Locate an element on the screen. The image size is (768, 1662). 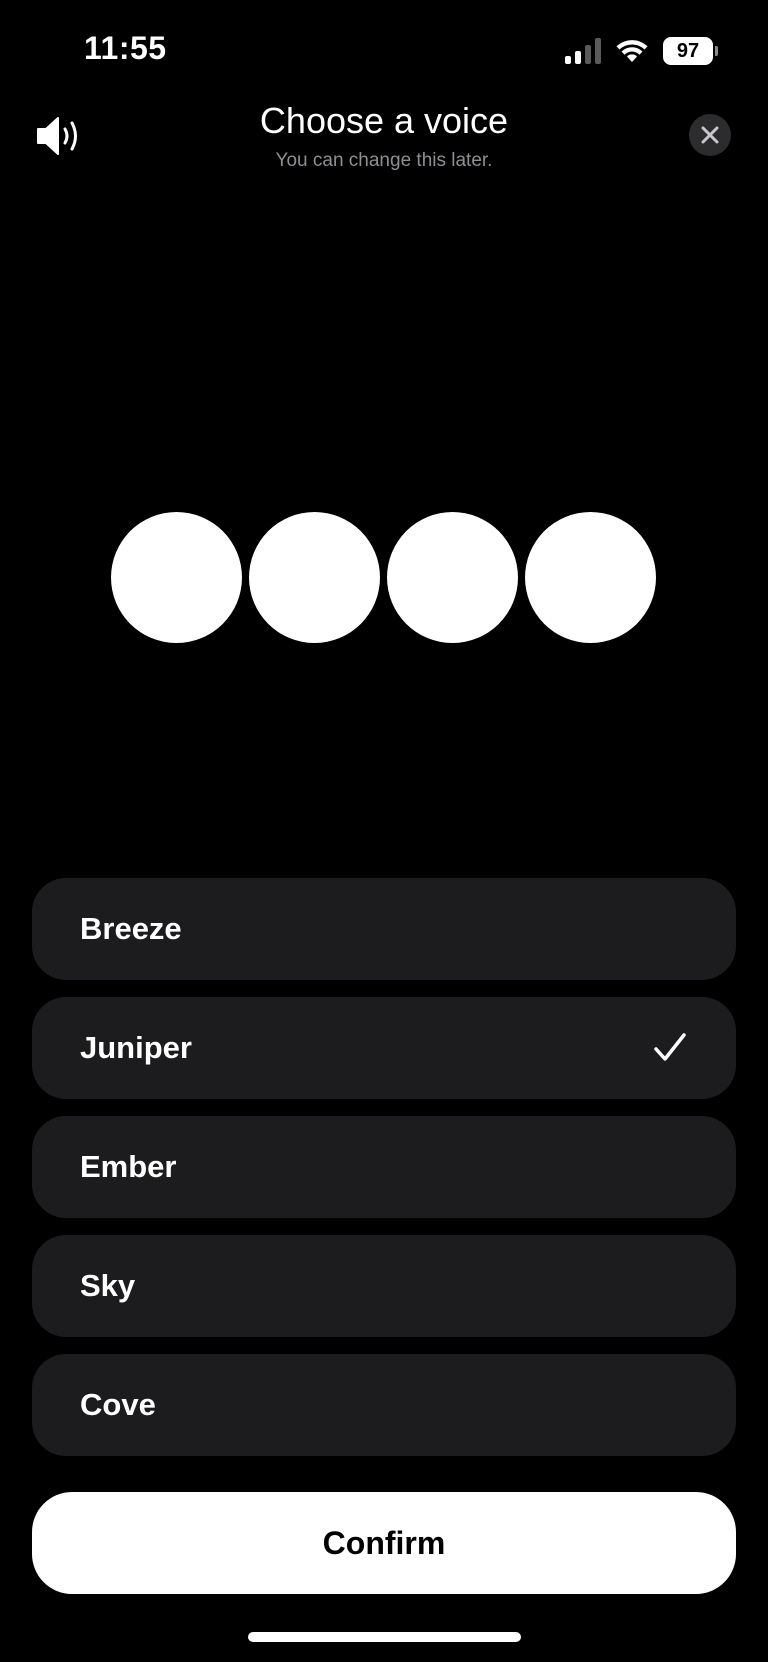
page-title: Choose a voice is located at coordinates (384, 120).